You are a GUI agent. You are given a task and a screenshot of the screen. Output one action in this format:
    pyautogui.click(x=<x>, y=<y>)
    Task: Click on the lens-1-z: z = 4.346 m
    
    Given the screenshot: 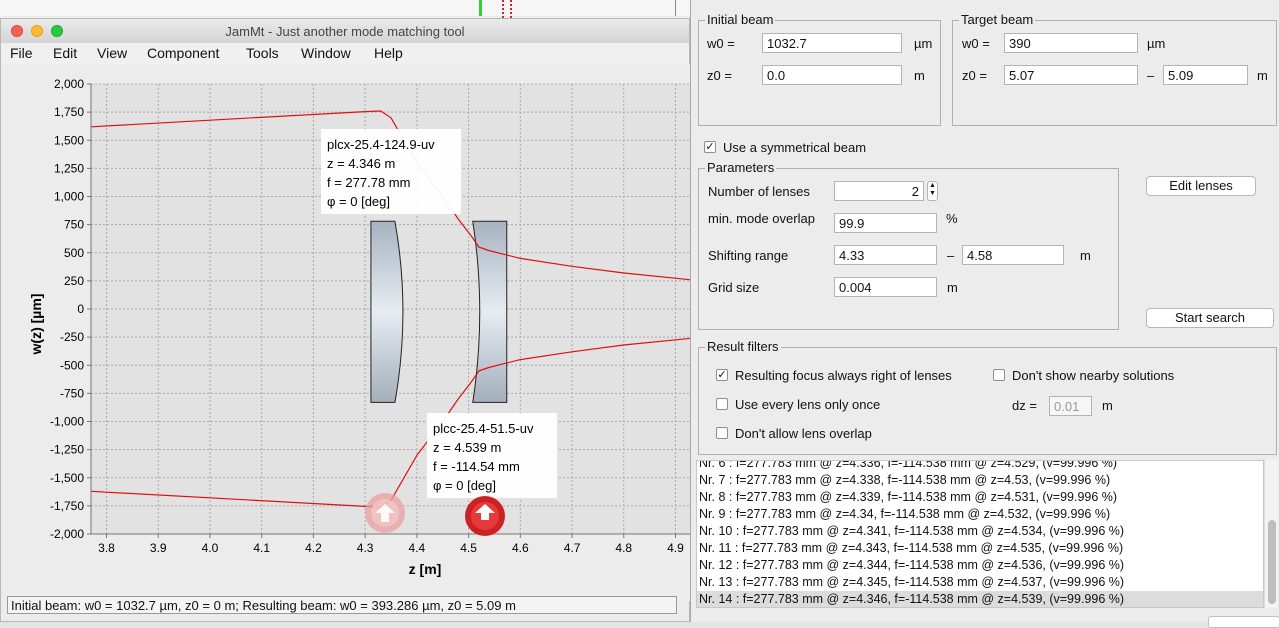 What is the action you would take?
    pyautogui.click(x=361, y=163)
    